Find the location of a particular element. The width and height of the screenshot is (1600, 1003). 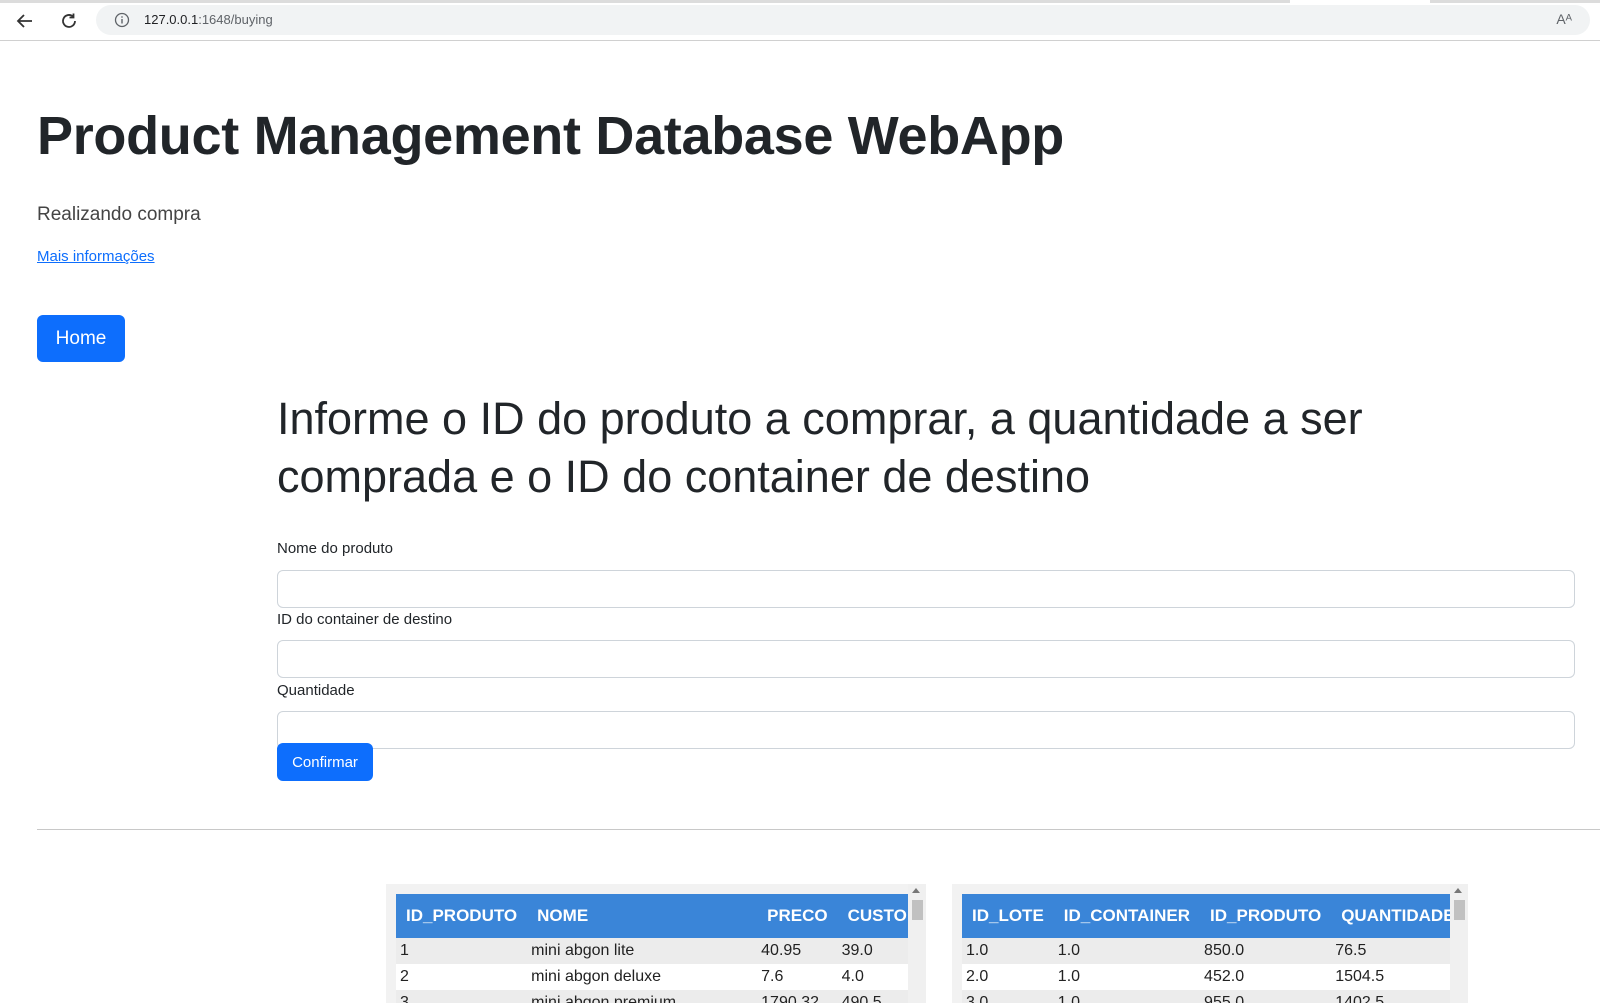

container-id-label: ID do container de destino is located at coordinates (365, 619).